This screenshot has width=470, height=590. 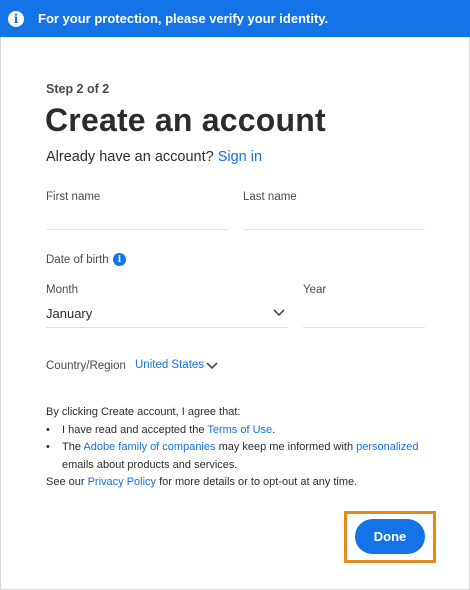 What do you see at coordinates (364, 327) in the screenshot?
I see `year-field` at bounding box center [364, 327].